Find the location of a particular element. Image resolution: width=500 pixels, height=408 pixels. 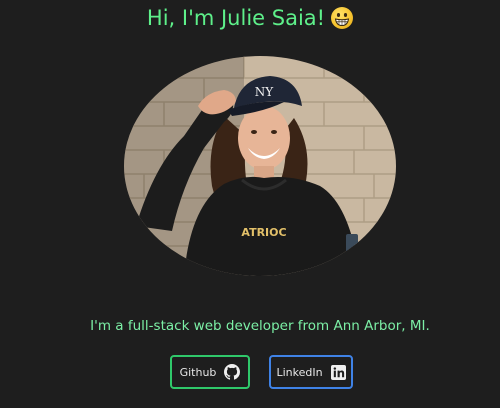

linkedin-button: LinkedIn is located at coordinates (311, 372).